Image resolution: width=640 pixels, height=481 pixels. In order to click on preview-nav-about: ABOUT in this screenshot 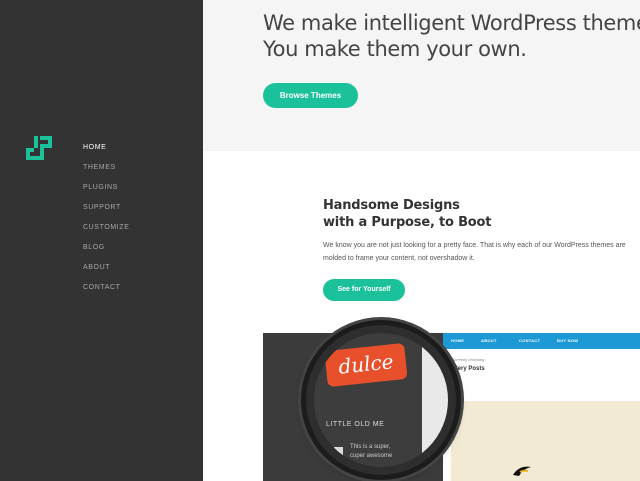, I will do `click(489, 340)`.